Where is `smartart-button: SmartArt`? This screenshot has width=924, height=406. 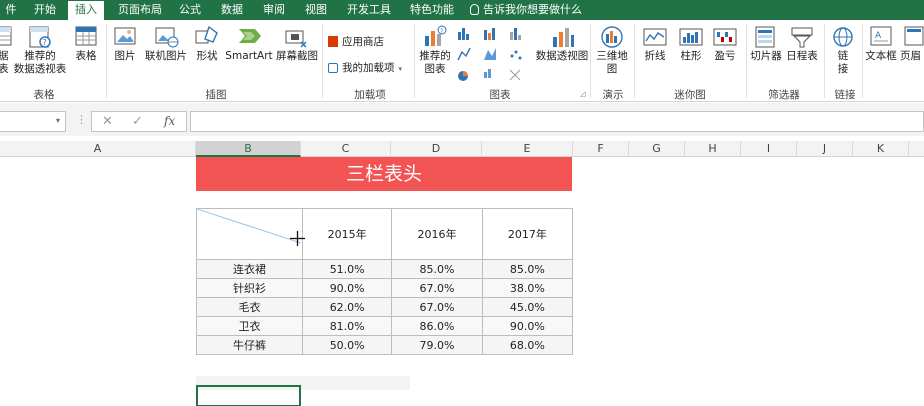
smartart-button: SmartArt is located at coordinates (249, 52).